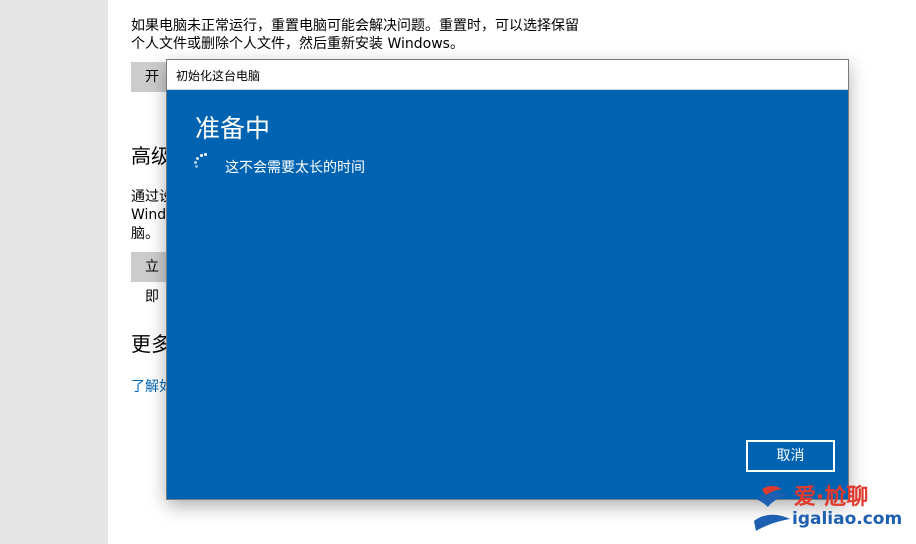  I want to click on loading-spinner-icon, so click(203, 162).